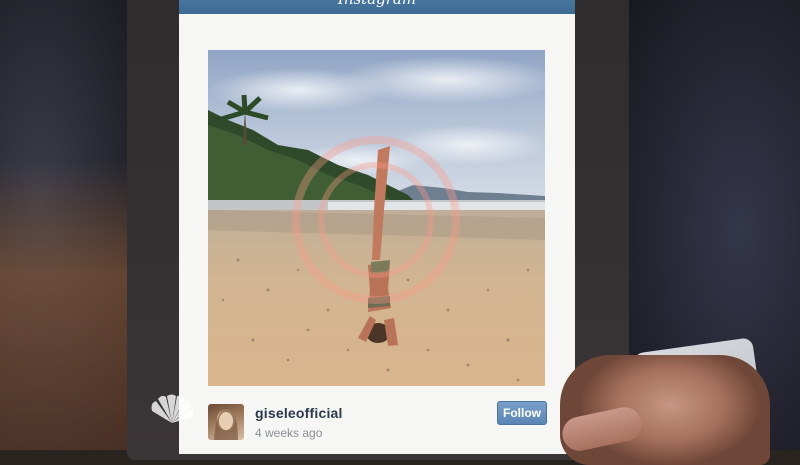 Image resolution: width=800 pixels, height=465 pixels. I want to click on follow-button: Follow, so click(522, 413).